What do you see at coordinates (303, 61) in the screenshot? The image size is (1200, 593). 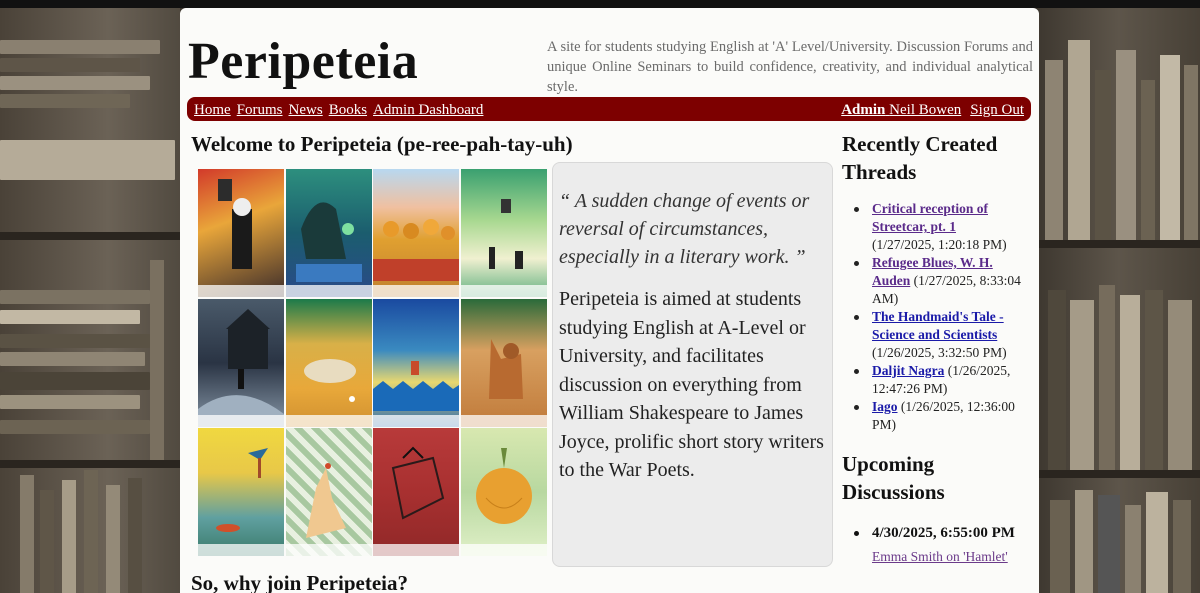 I see `site-logo: Peripeteia` at bounding box center [303, 61].